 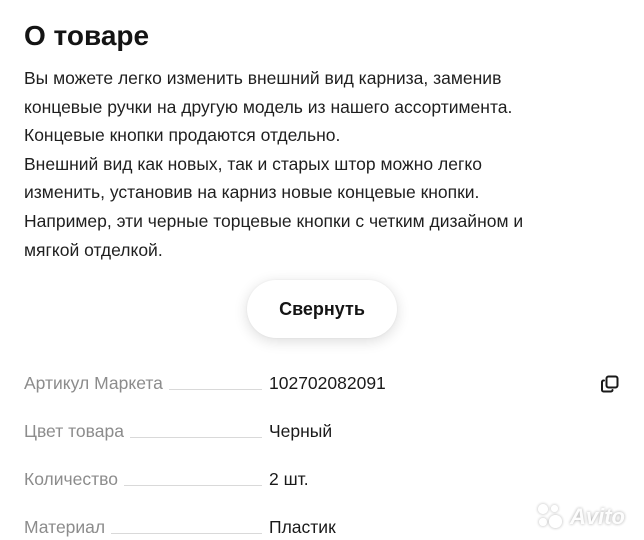 I want to click on spec-label-container: Цвет товара, so click(x=143, y=427).